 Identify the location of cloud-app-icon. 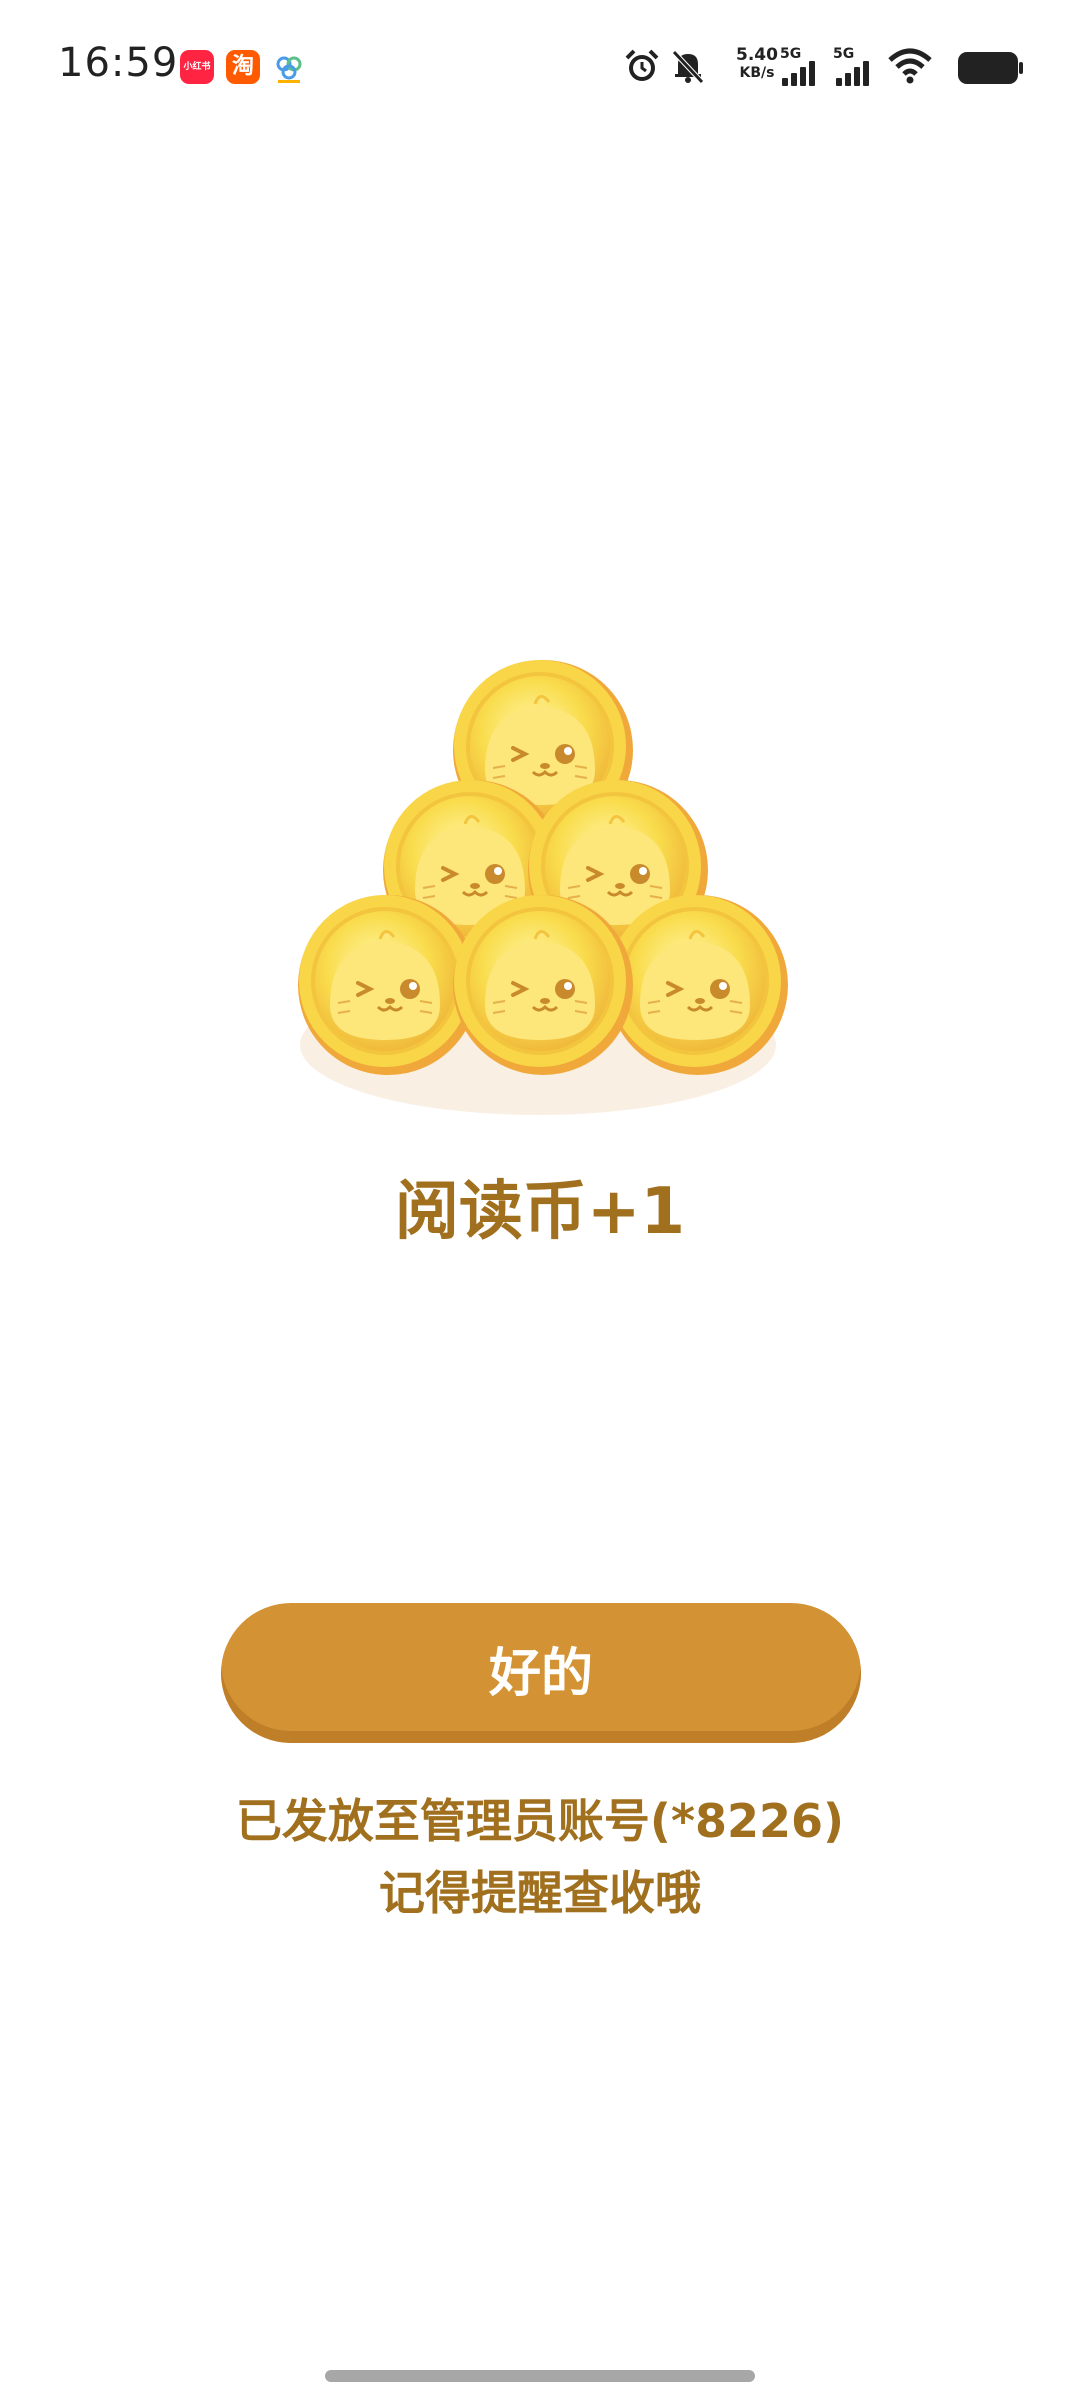
(289, 68).